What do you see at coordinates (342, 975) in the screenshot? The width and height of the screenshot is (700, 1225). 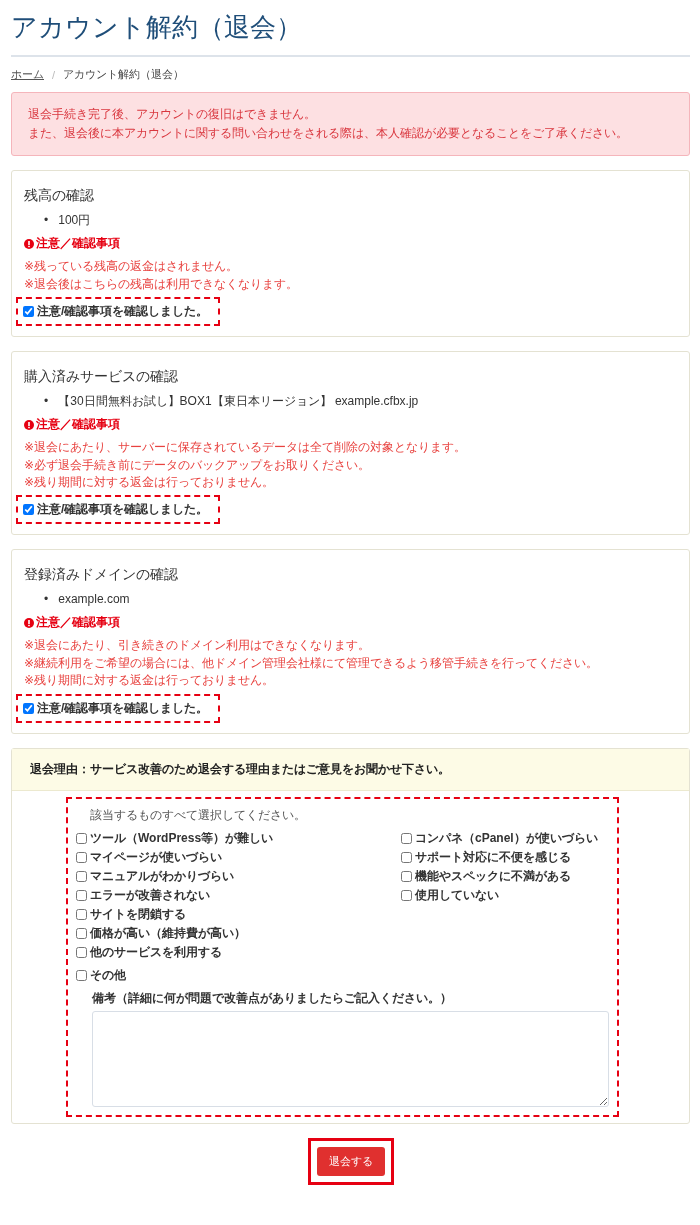 I see `checkbox-option: その他` at bounding box center [342, 975].